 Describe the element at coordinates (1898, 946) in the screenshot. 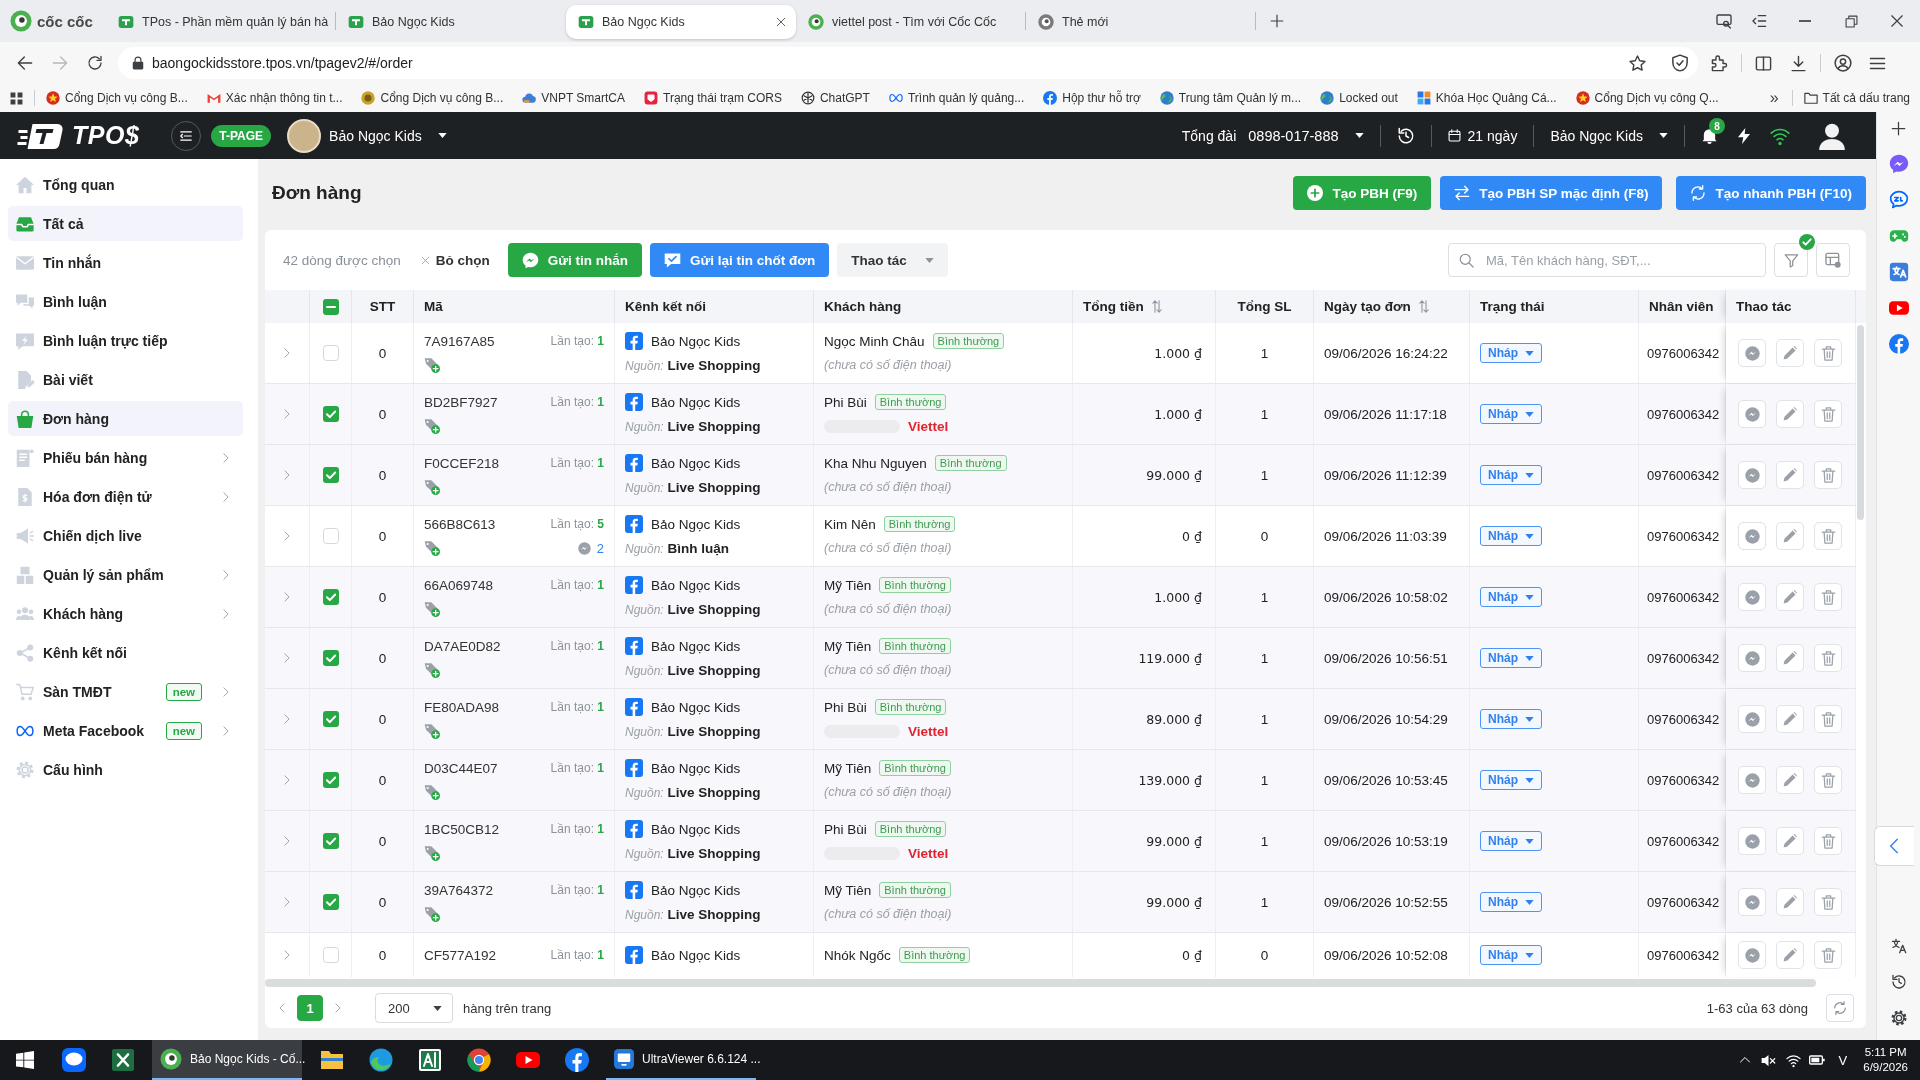

I see `translate-icon` at that location.